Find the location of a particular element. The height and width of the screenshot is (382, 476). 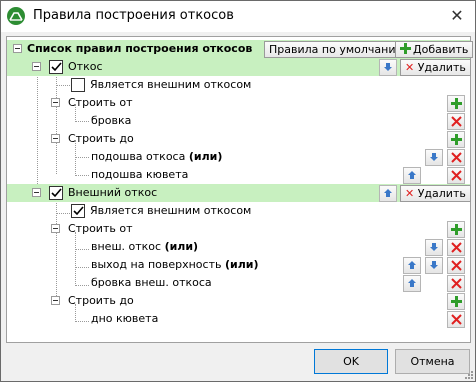

from-item-text: бровка внеш. откоса is located at coordinates (151, 282).